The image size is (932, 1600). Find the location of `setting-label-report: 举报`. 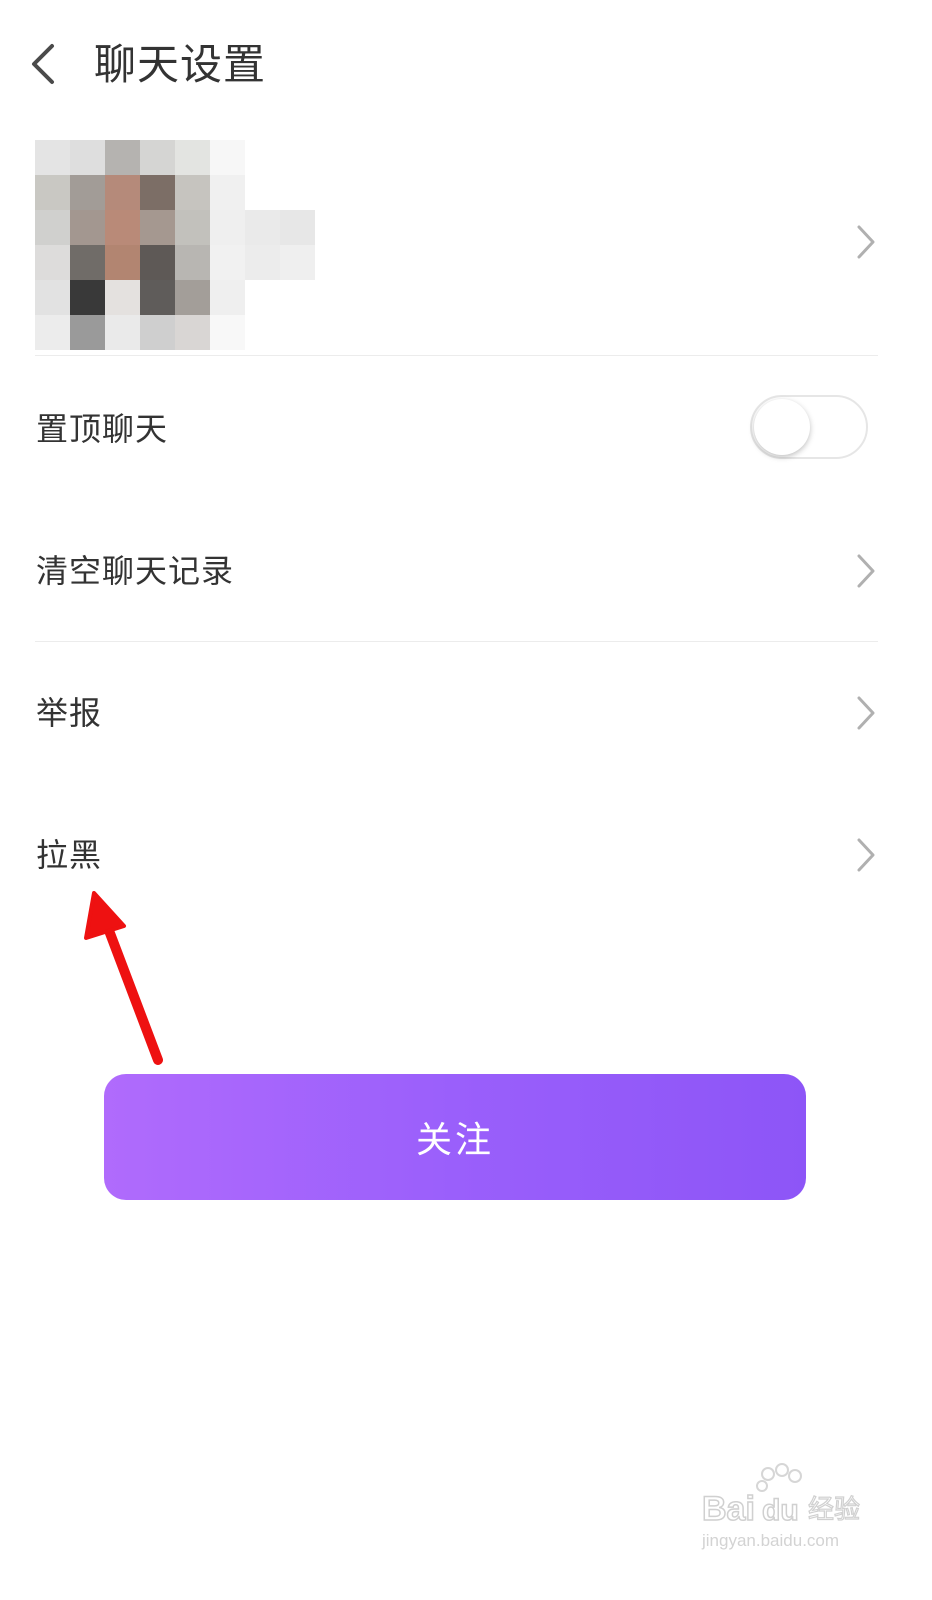

setting-label-report: 举报 is located at coordinates (69, 713).